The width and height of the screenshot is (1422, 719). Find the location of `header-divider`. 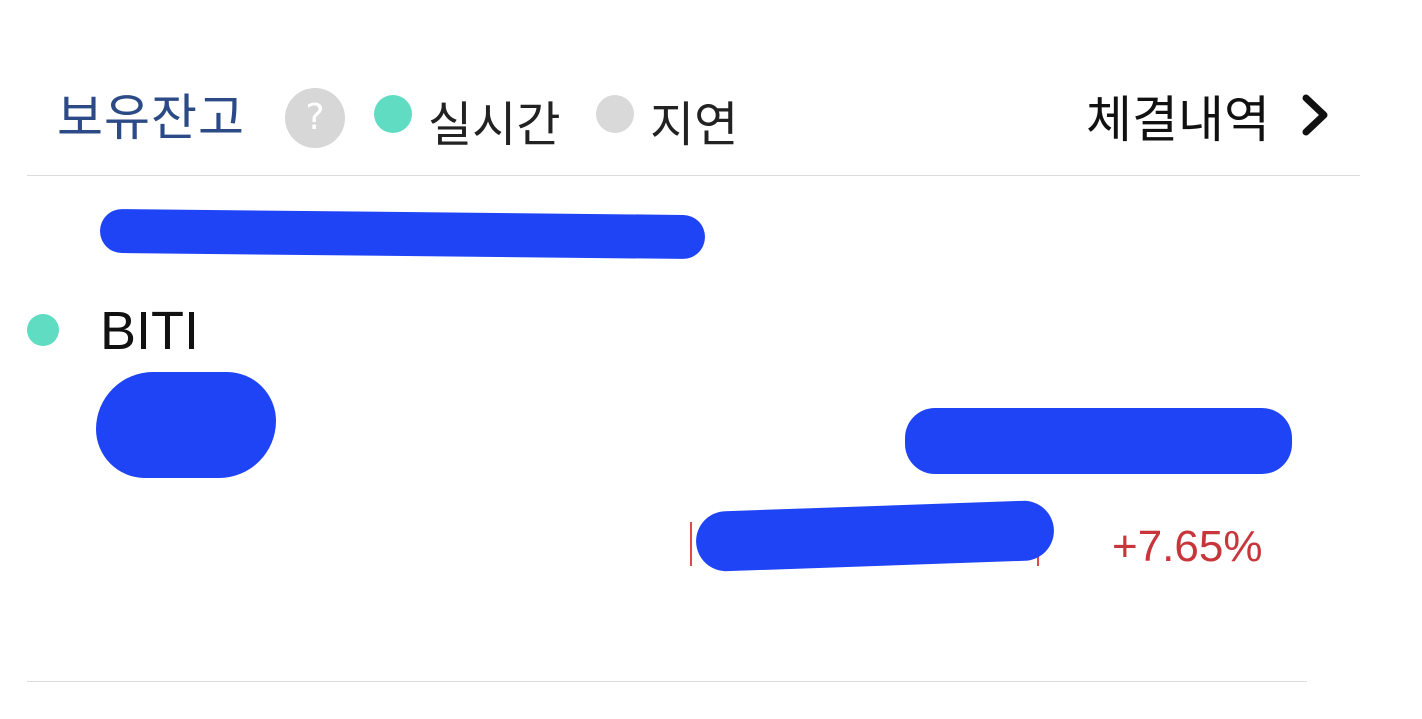

header-divider is located at coordinates (693, 175).